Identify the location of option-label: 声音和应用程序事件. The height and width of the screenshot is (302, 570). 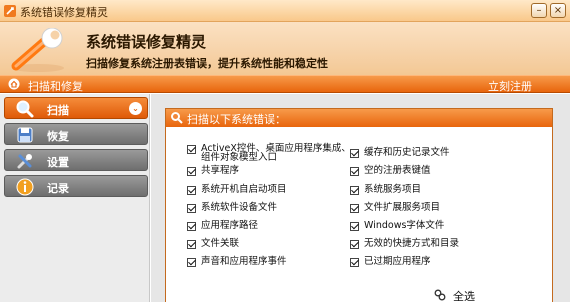
(244, 261).